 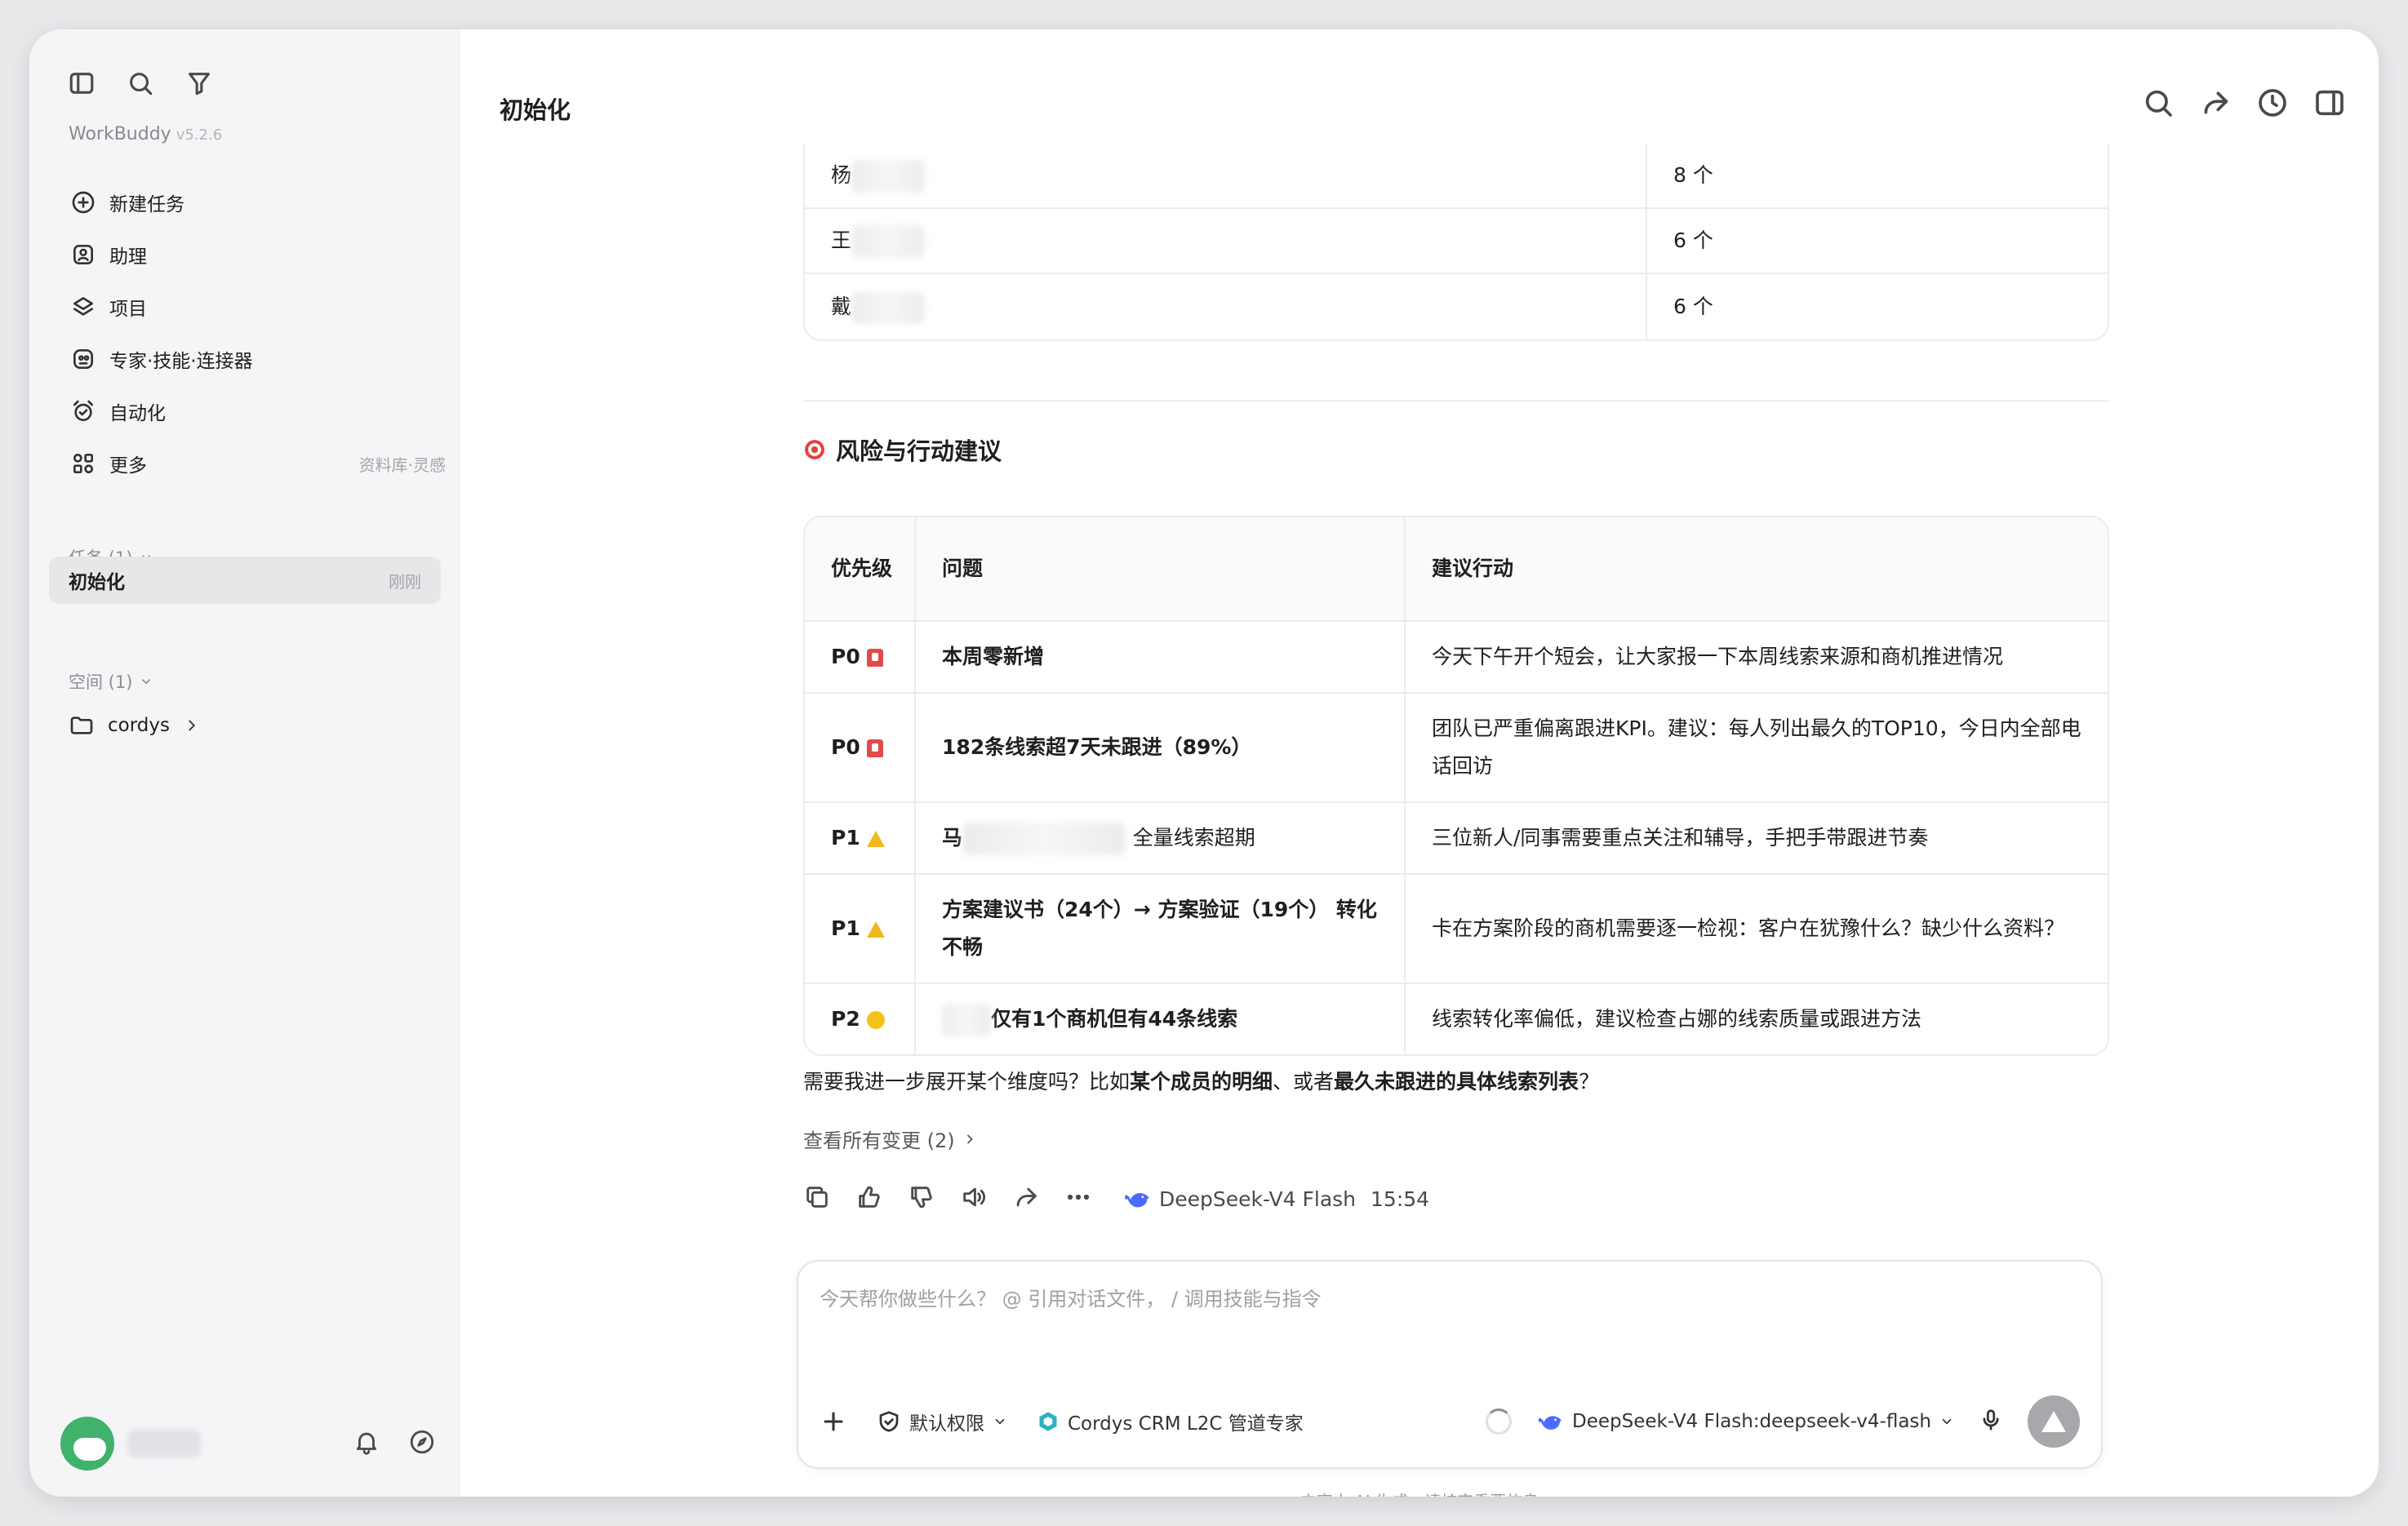 I want to click on view-changes-link: 查看所有变更 (2), so click(x=890, y=1139).